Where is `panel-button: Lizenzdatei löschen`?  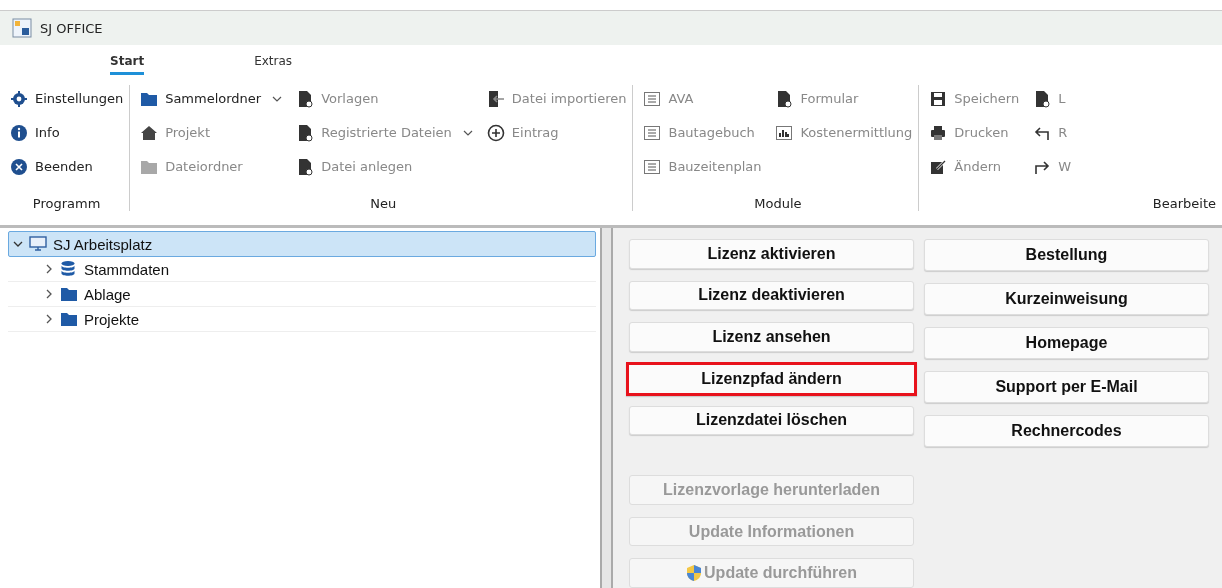 panel-button: Lizenzdatei löschen is located at coordinates (771, 420).